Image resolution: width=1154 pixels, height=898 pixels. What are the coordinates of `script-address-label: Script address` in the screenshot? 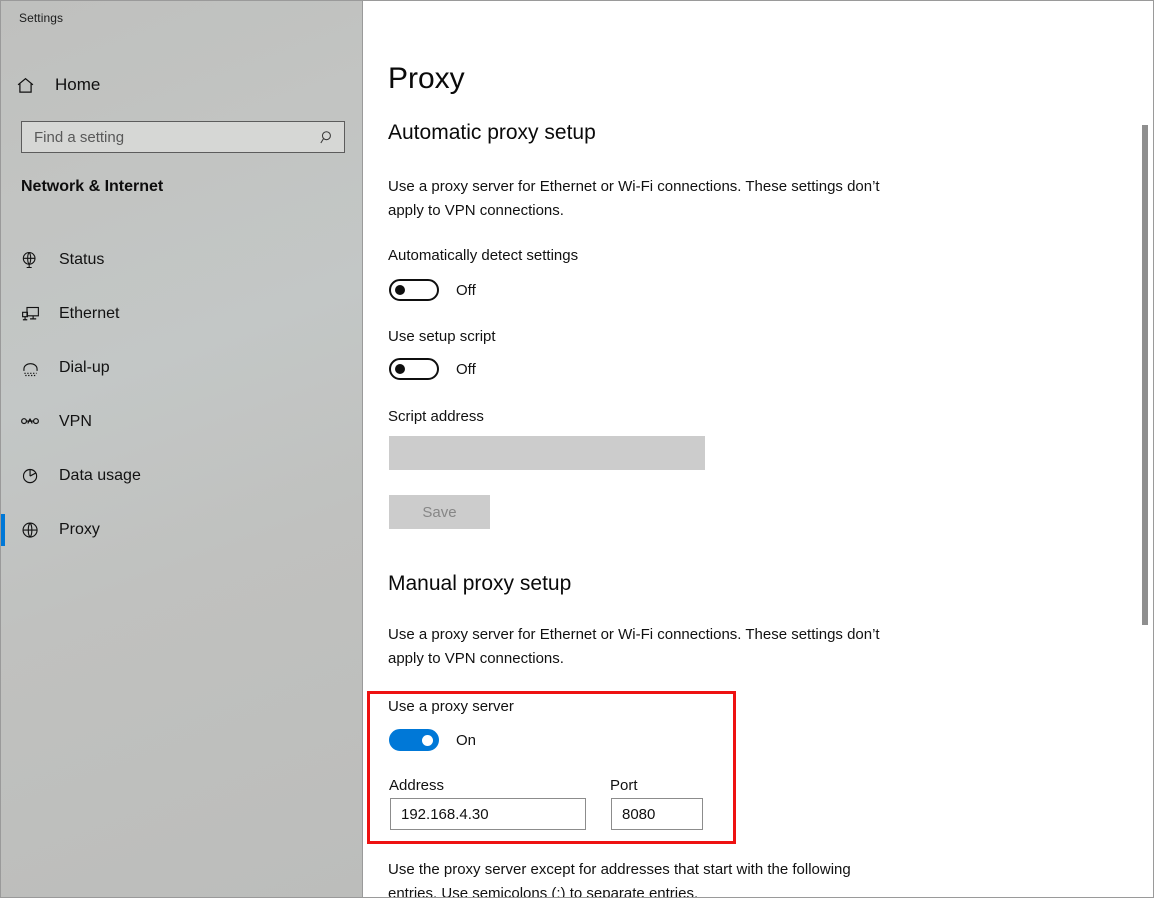 It's located at (436, 416).